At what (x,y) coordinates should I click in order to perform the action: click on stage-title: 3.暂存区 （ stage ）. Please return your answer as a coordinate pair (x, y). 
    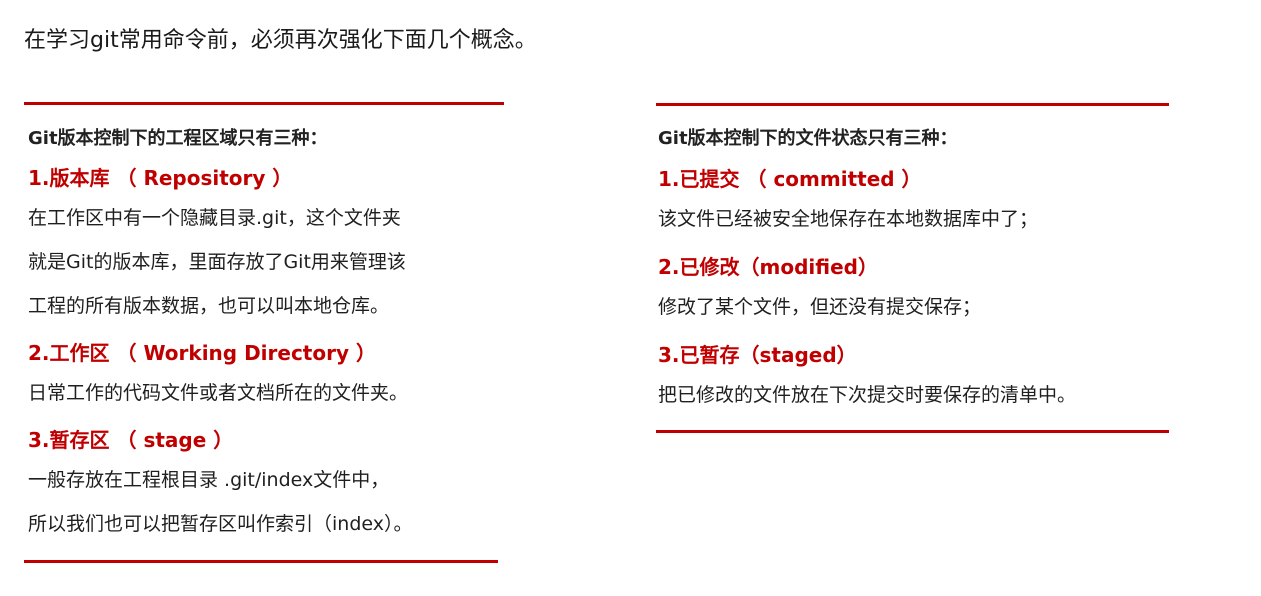
    Looking at the image, I should click on (131, 440).